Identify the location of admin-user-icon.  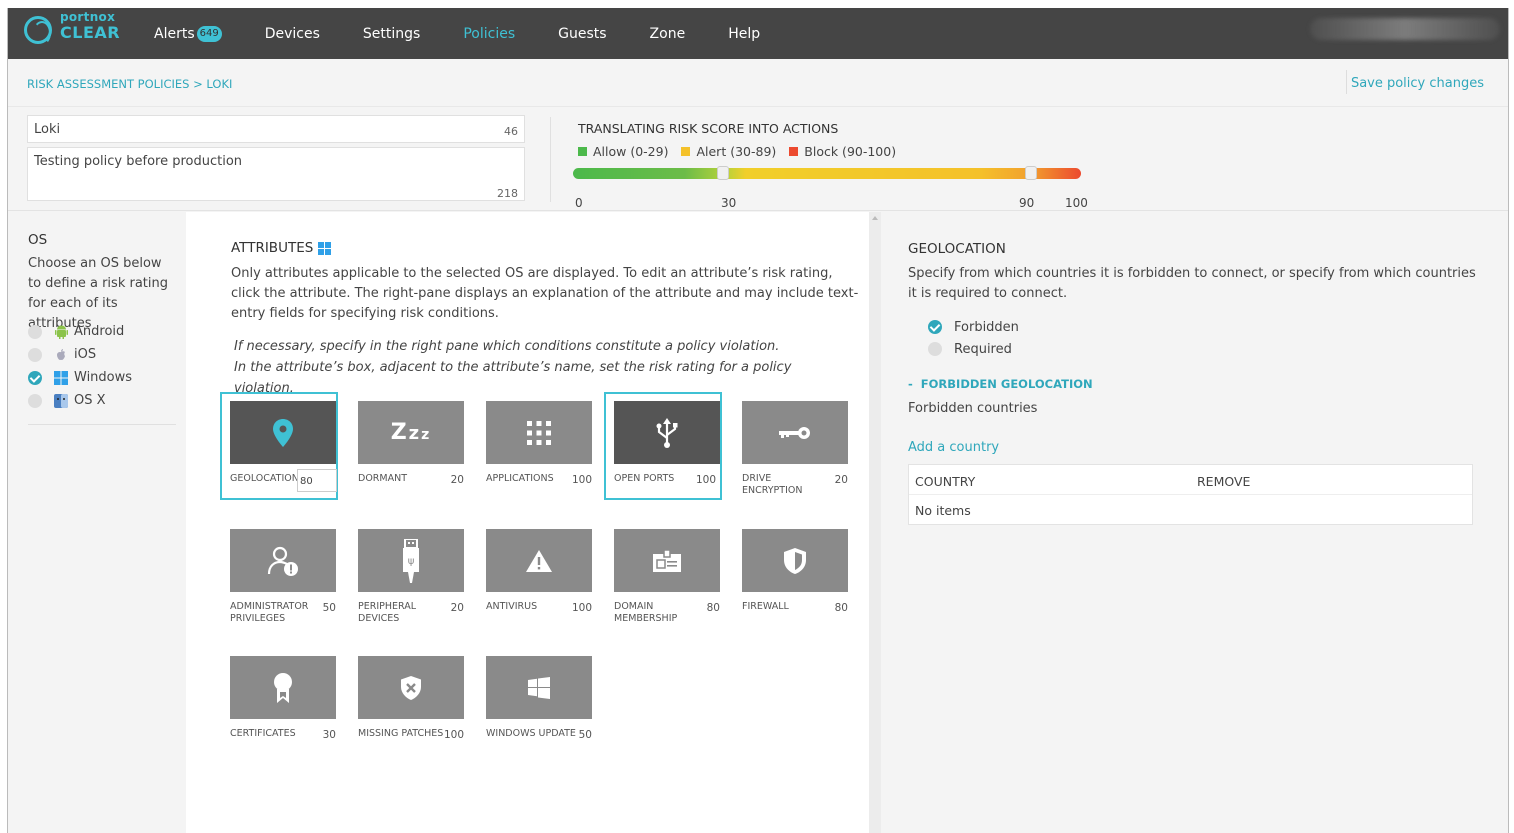
(282, 561).